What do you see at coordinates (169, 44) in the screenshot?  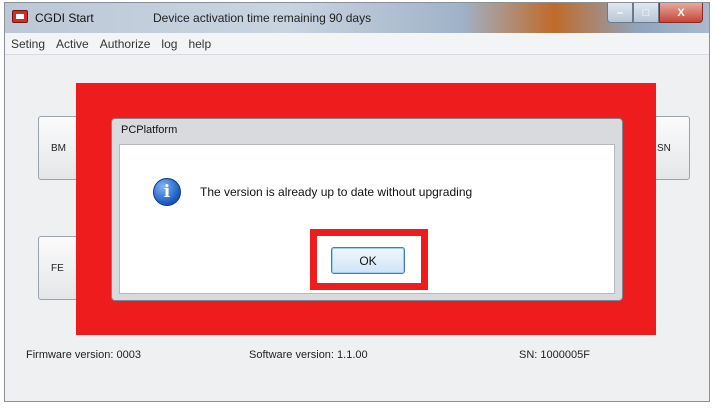 I see `menu-log: log` at bounding box center [169, 44].